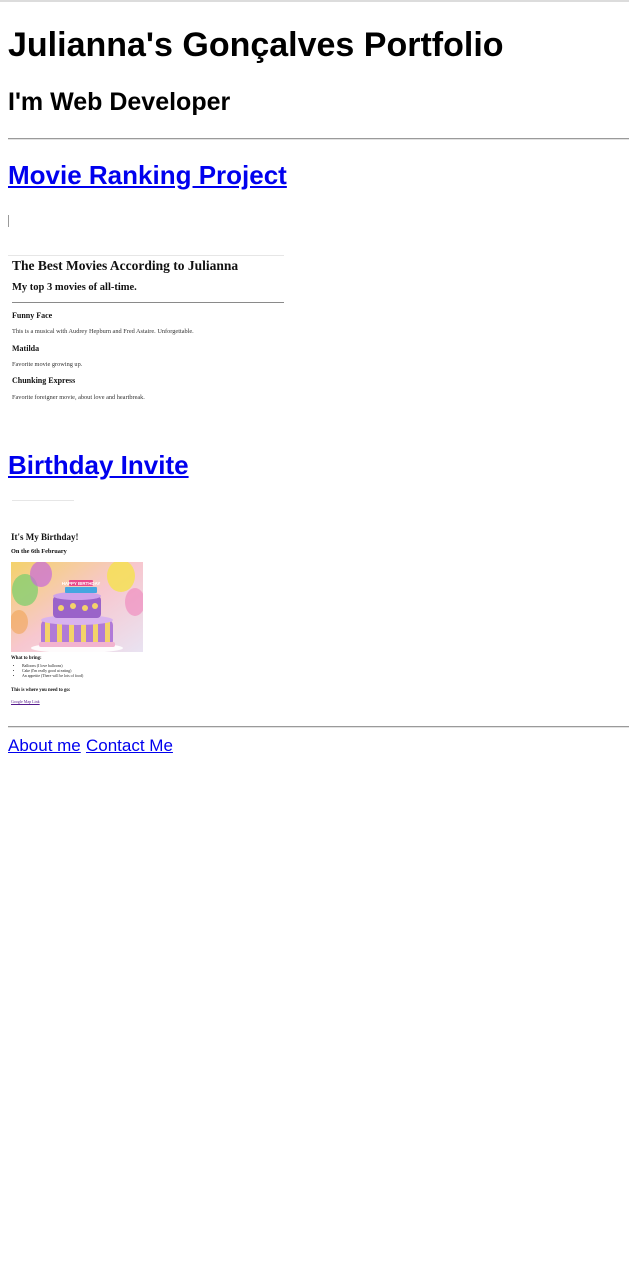 The height and width of the screenshot is (1280, 629). I want to click on birthday-cake-image: HAPPY BIRTHDAY, so click(77, 607).